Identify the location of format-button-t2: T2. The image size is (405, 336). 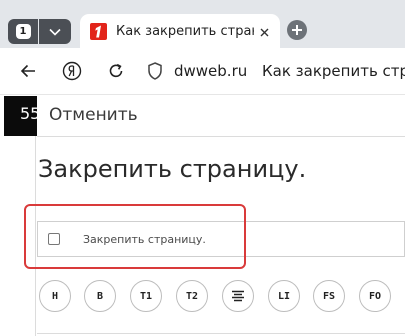
(192, 296).